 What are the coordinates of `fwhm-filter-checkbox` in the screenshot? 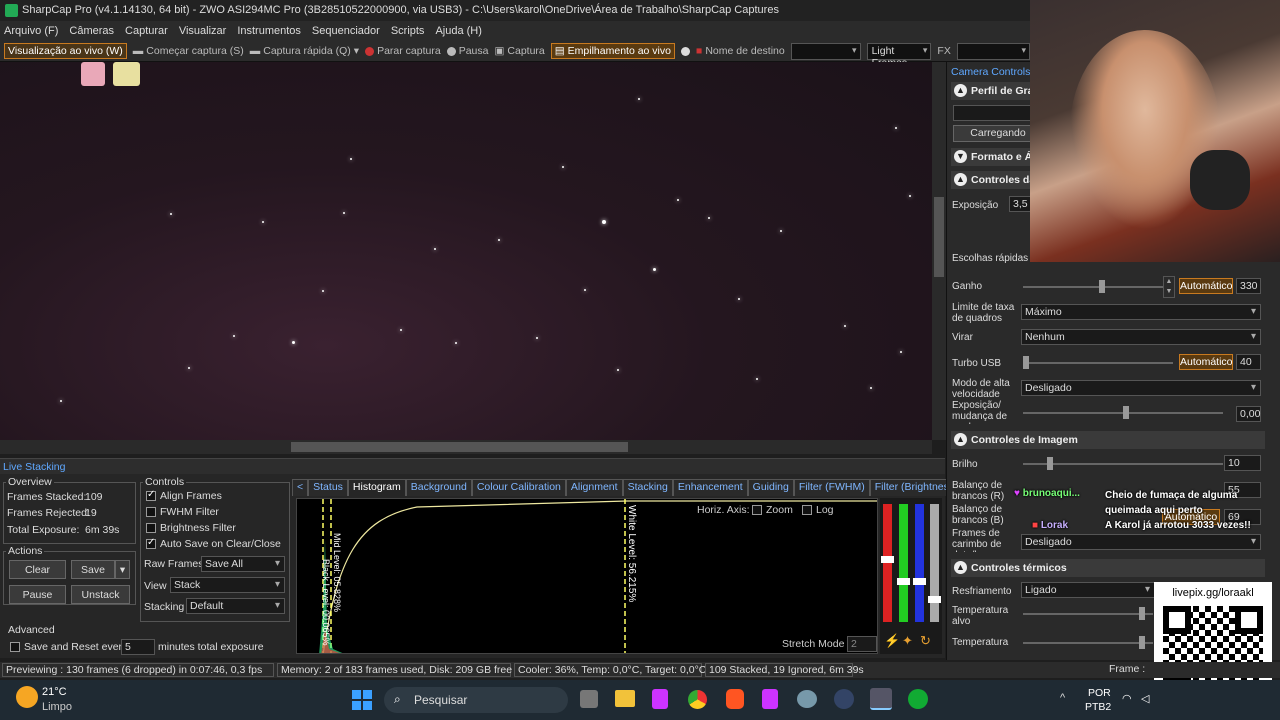 It's located at (151, 512).